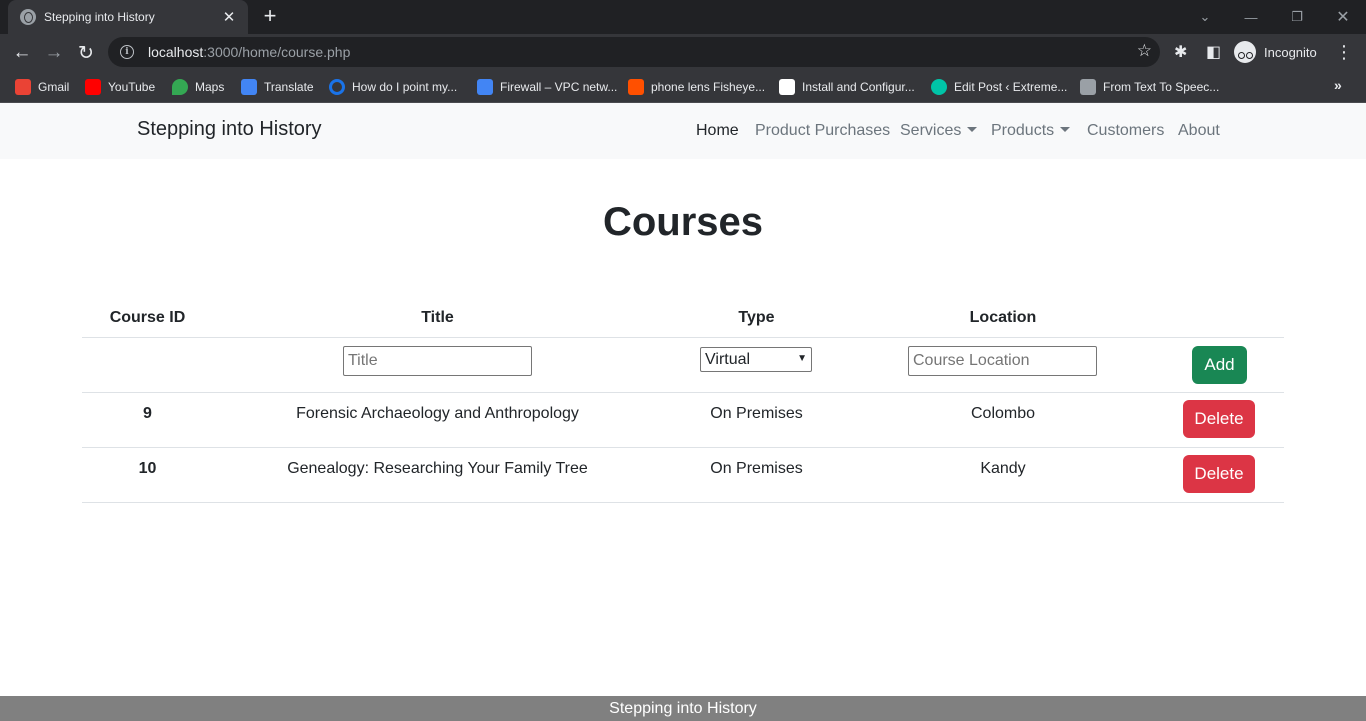 The image size is (1366, 721). What do you see at coordinates (180, 87) in the screenshot?
I see `maps-icon` at bounding box center [180, 87].